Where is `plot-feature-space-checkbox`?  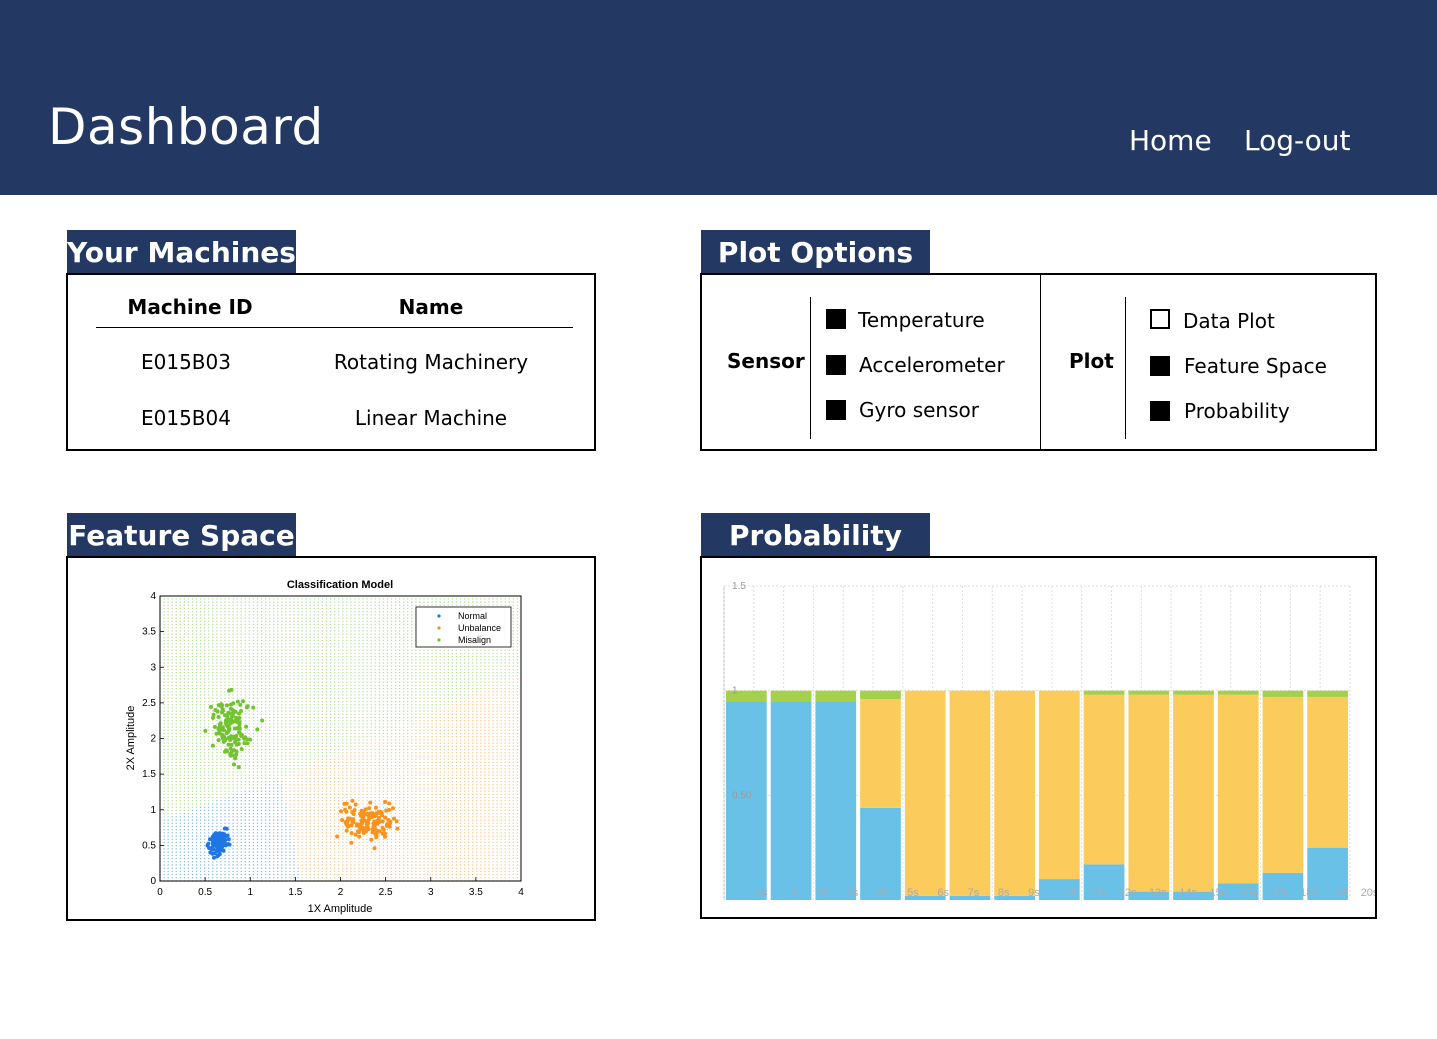 plot-feature-space-checkbox is located at coordinates (1160, 366).